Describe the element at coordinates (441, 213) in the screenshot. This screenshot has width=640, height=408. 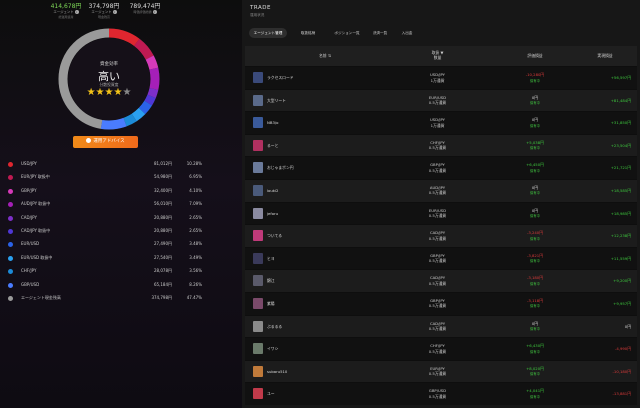
I see `table-row: jeforu EUR/USD 0.5万通貨 0円 保有中 +18,985円` at that location.